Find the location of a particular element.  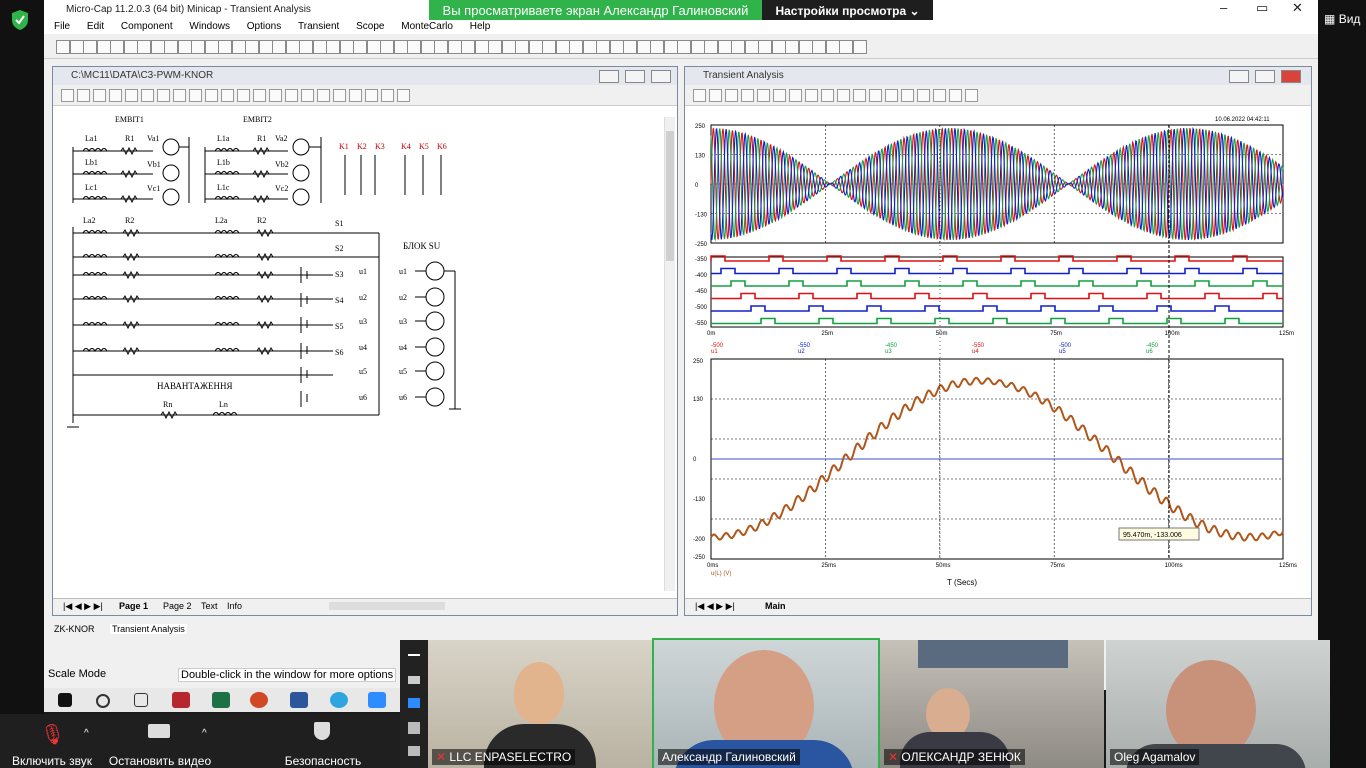

minimize-strip-icon is located at coordinates (414, 655).